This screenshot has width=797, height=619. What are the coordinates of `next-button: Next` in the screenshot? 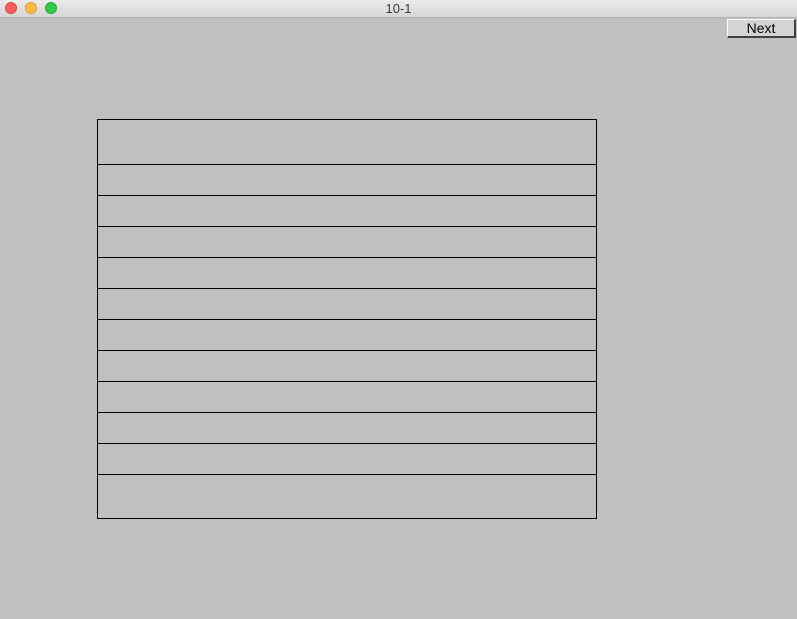 It's located at (761, 28).